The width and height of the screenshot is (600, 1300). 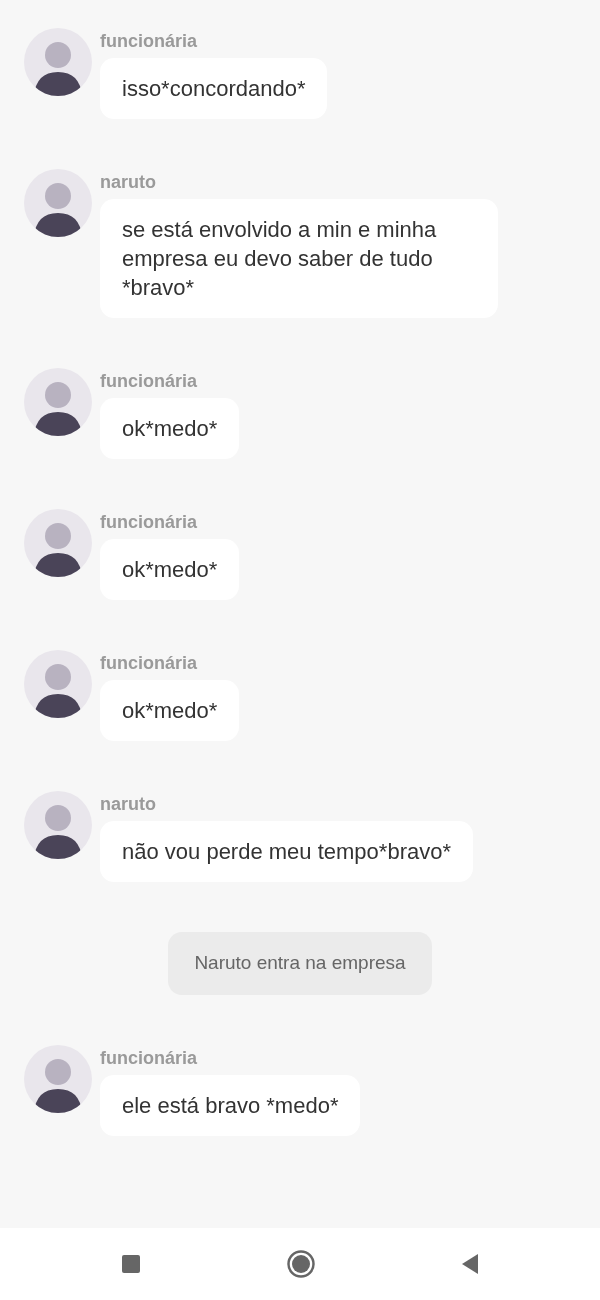 What do you see at coordinates (299, 258) in the screenshot?
I see `message-bubble: se está envolvido a min e minha empresa eu devo saber de tudo *bravo*` at bounding box center [299, 258].